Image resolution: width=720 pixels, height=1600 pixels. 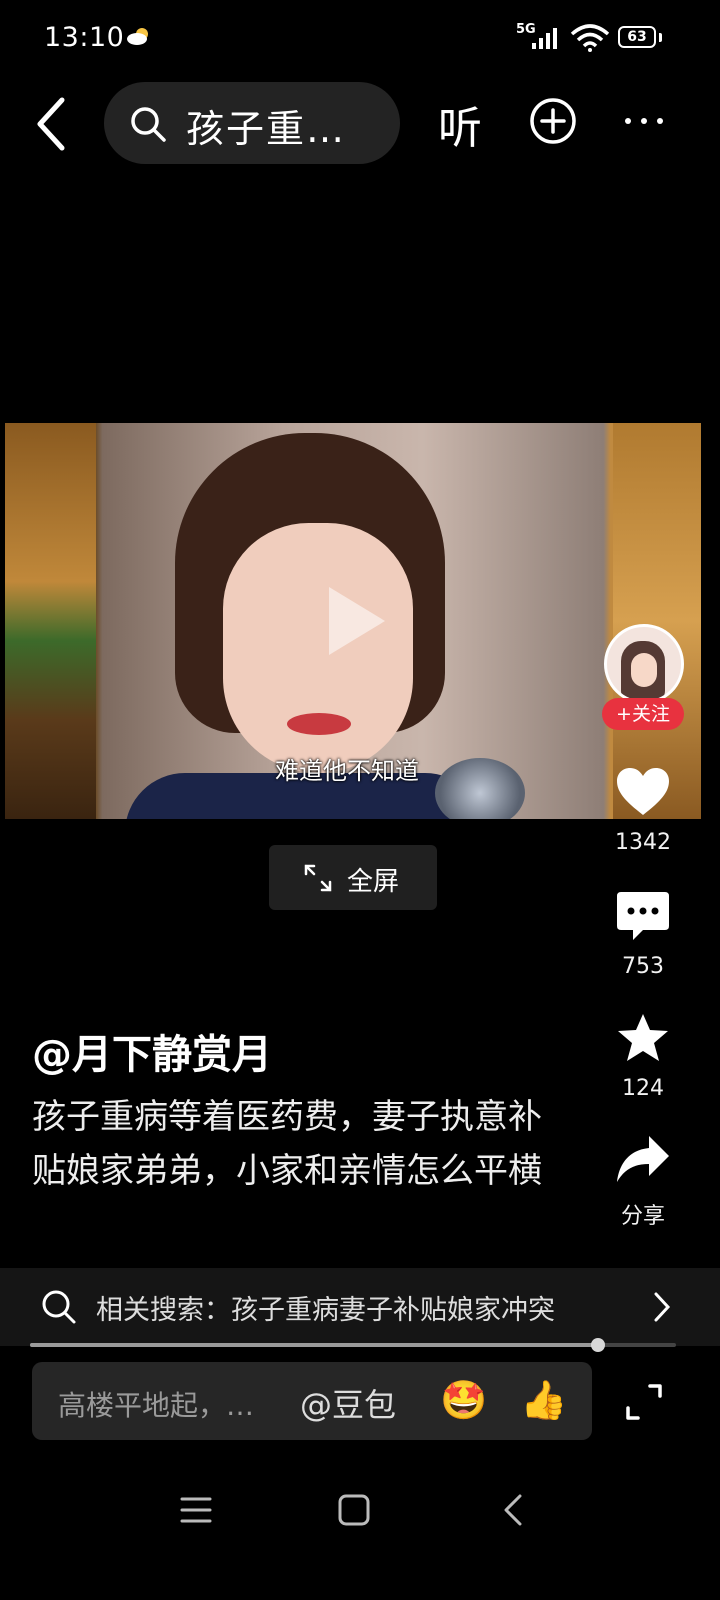 I want to click on battery-icon: 63, so click(x=640, y=38).